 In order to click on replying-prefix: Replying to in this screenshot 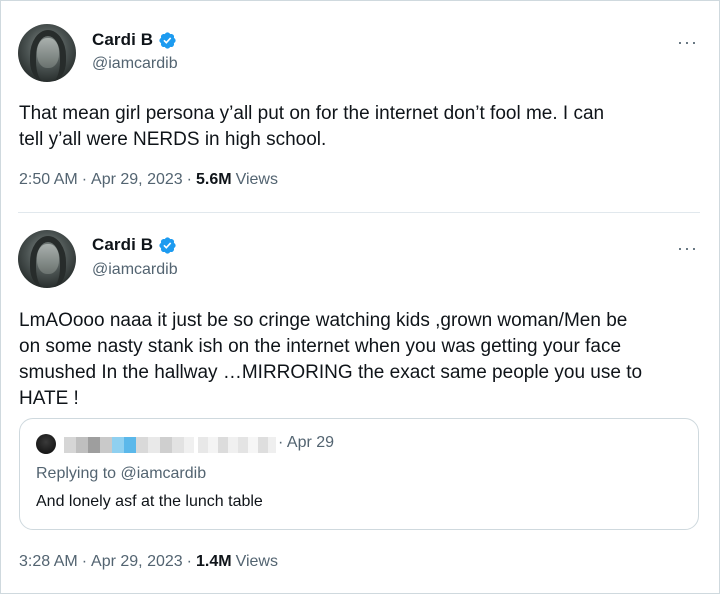, I will do `click(76, 473)`.